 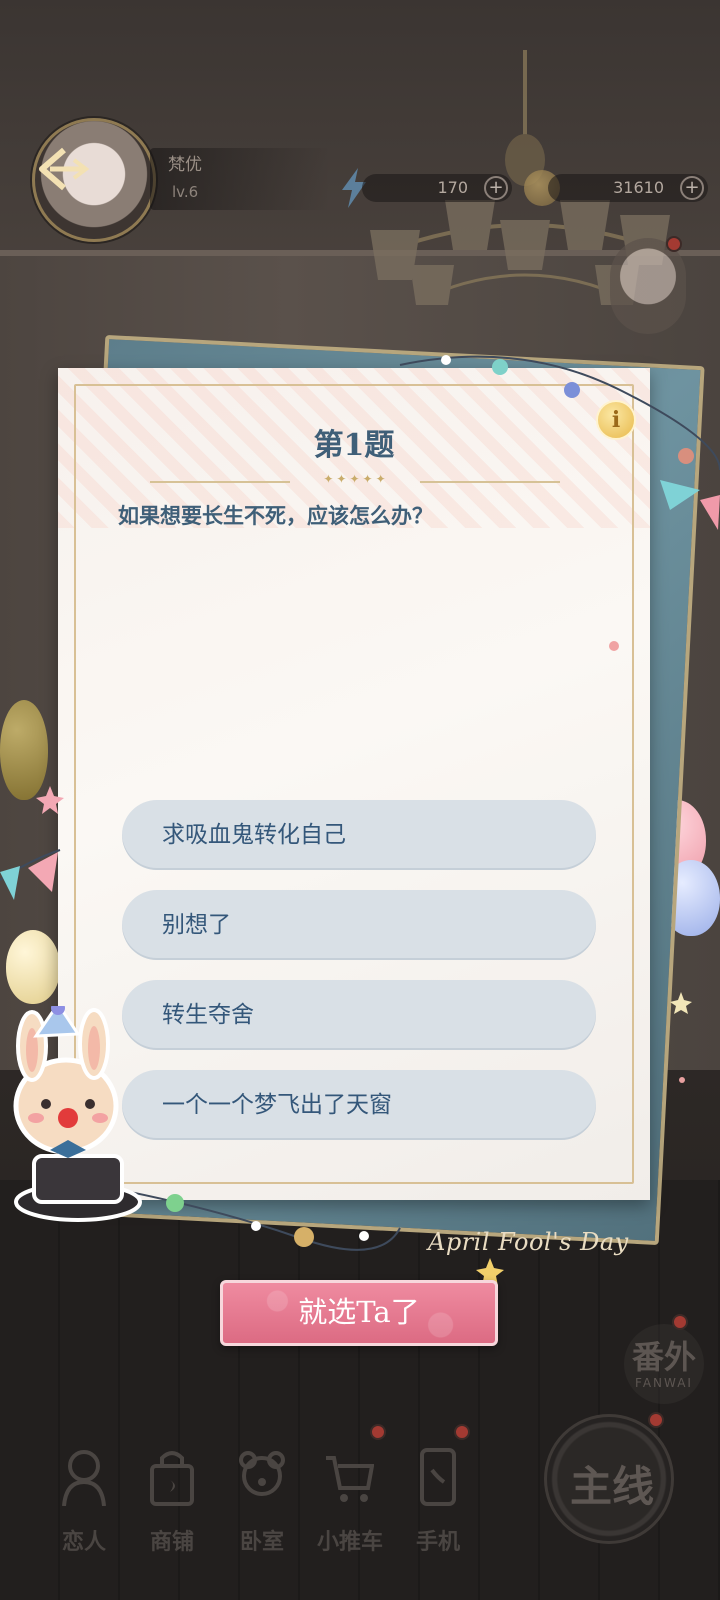 What do you see at coordinates (172, 1478) in the screenshot?
I see `shopping-bag-icon` at bounding box center [172, 1478].